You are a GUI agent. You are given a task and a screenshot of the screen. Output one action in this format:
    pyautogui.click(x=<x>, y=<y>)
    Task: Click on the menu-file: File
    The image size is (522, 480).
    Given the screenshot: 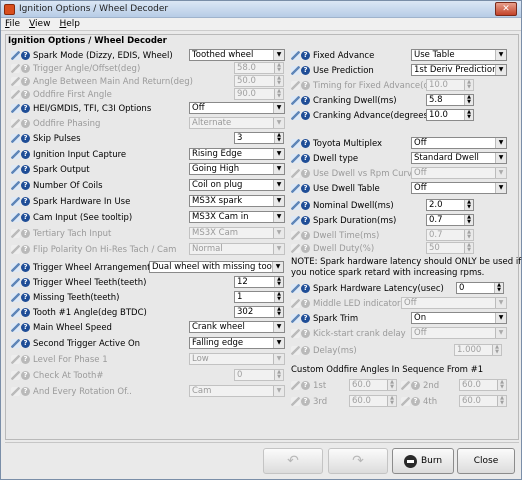 What is the action you would take?
    pyautogui.click(x=12, y=24)
    